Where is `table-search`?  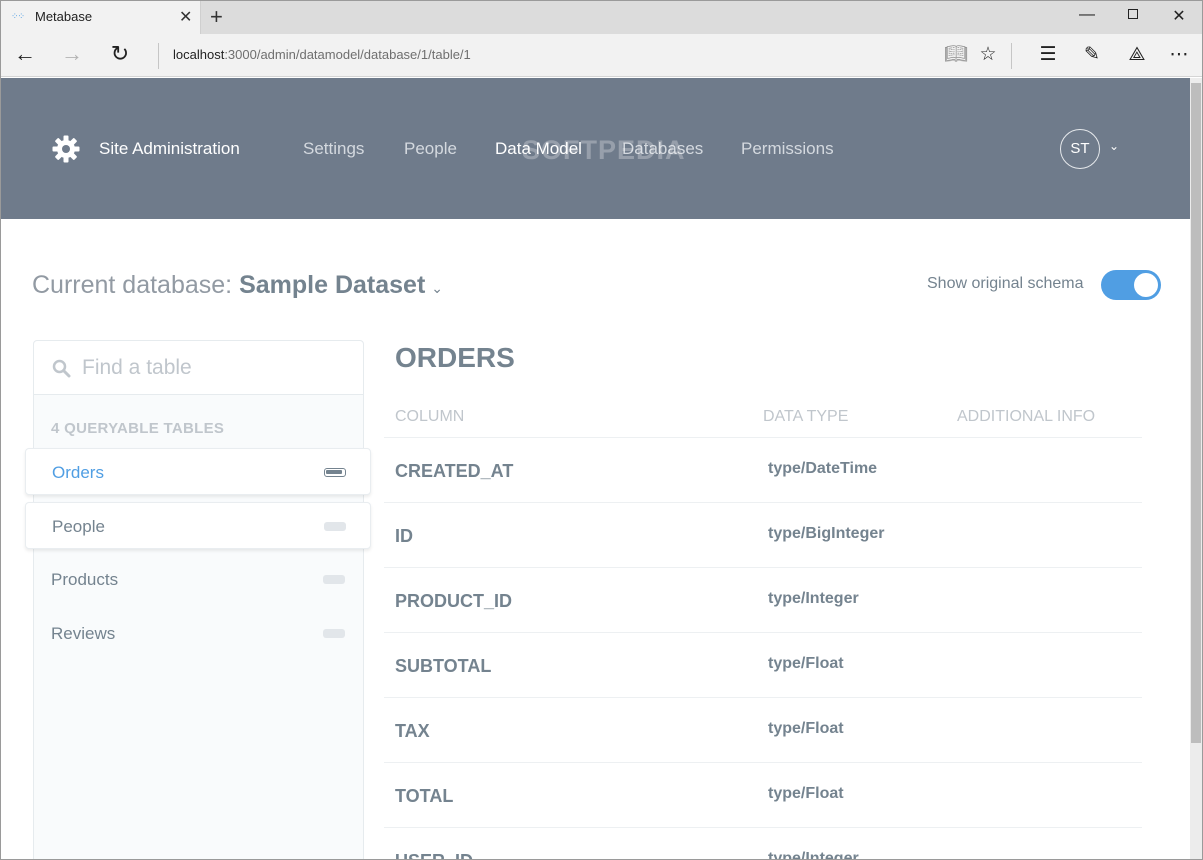
table-search is located at coordinates (198, 368).